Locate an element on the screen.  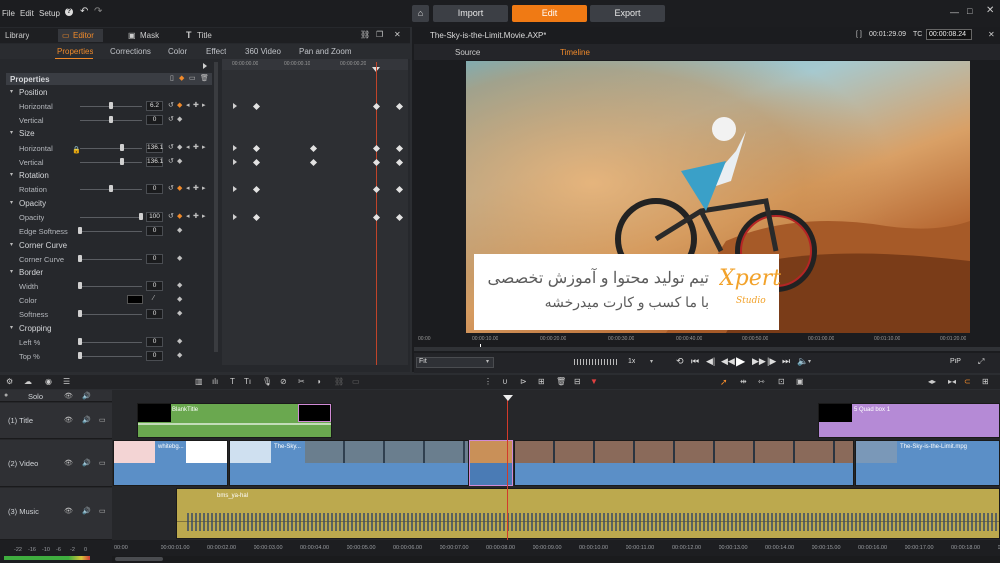
image-icon: ▭ is located at coordinates (192, 78).